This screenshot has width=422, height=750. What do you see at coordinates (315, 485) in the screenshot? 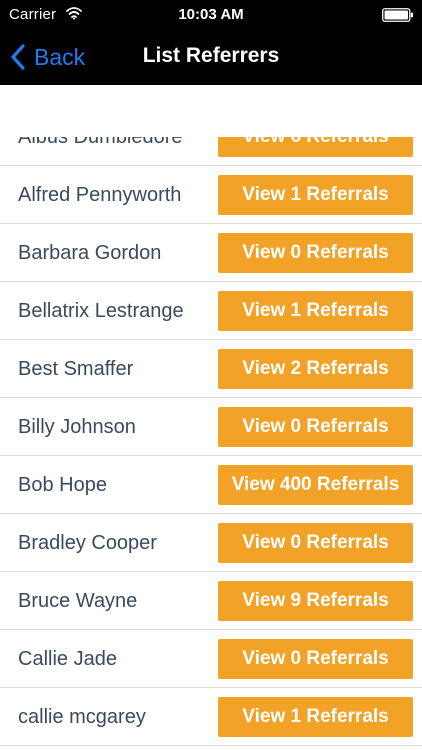
I see `view-referrals-button: View 400 Referrals` at bounding box center [315, 485].